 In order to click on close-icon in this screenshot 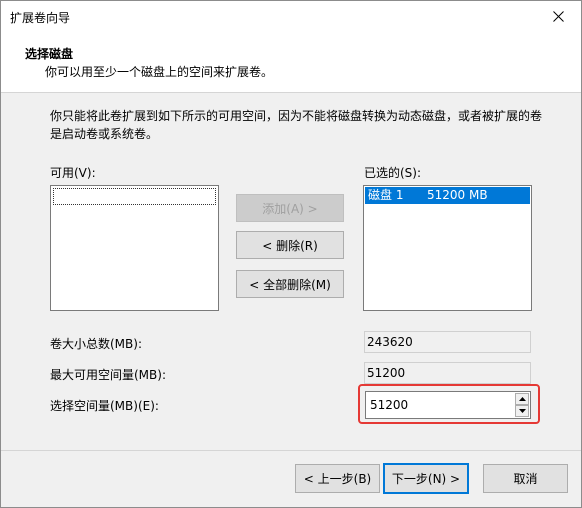, I will do `click(558, 16)`.